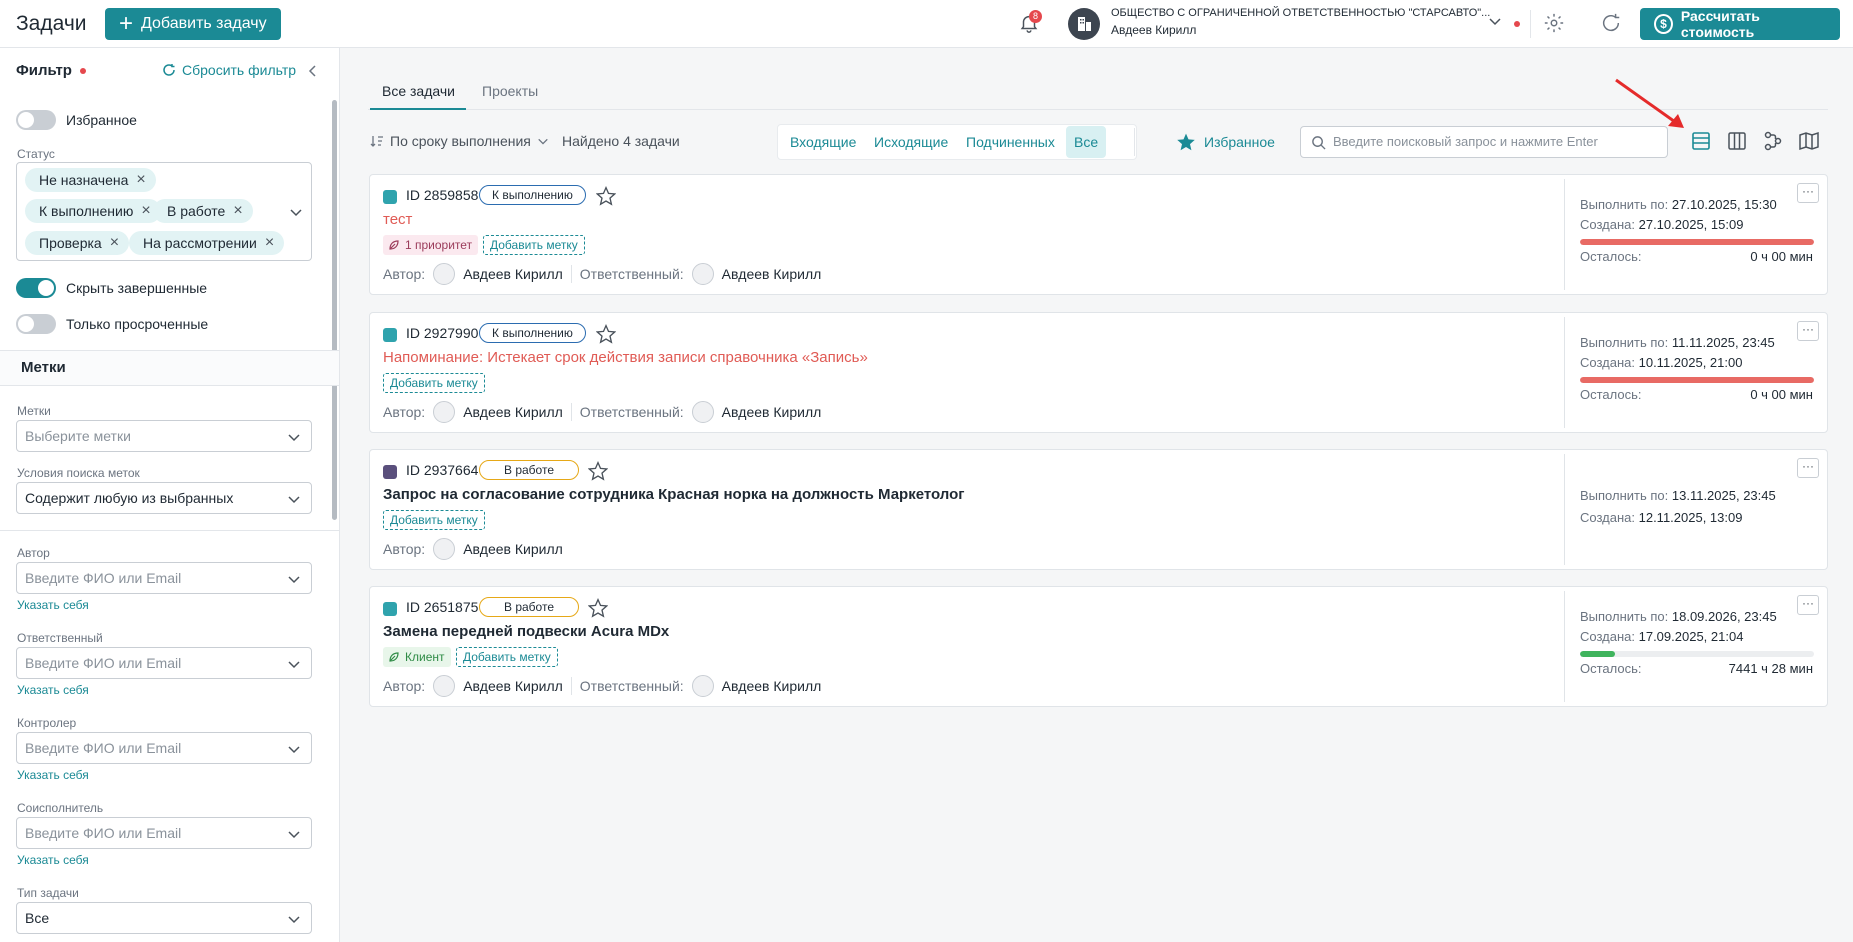 The image size is (1853, 942). I want to click on map-view-icon, so click(1809, 141).